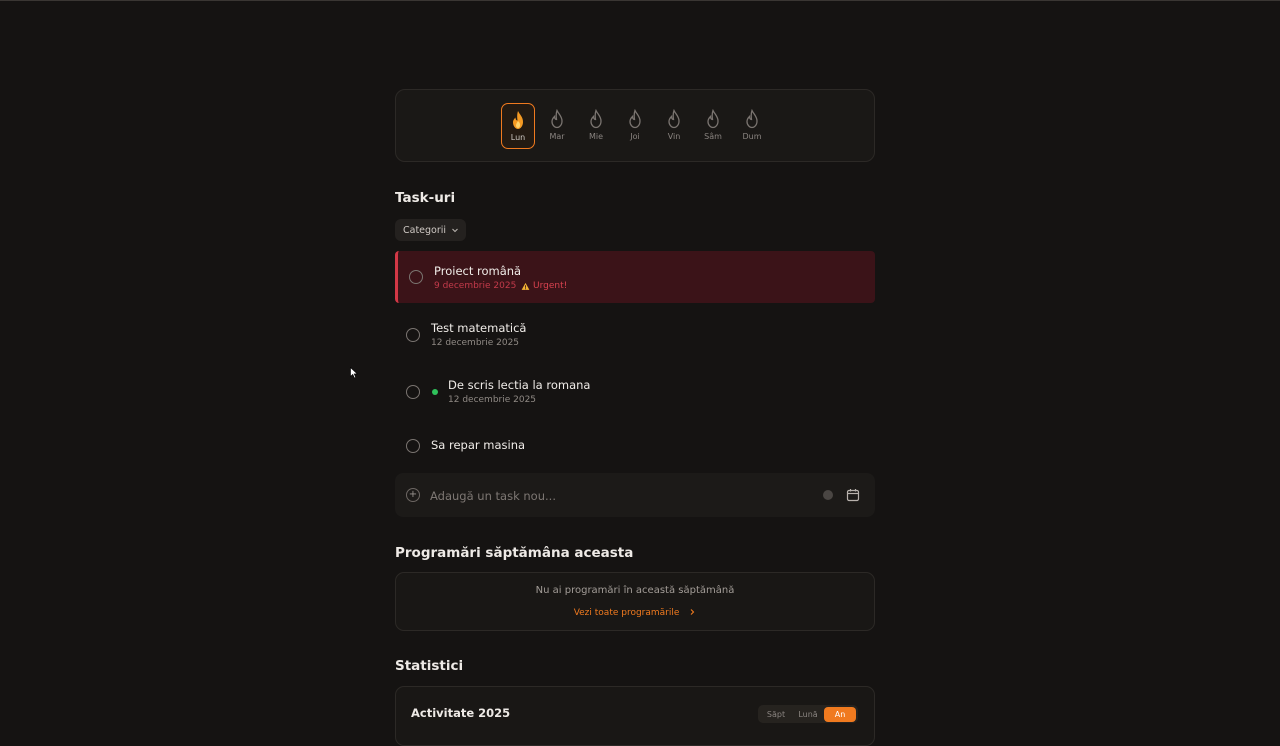  I want to click on task-title: Sa repar masina, so click(478, 445).